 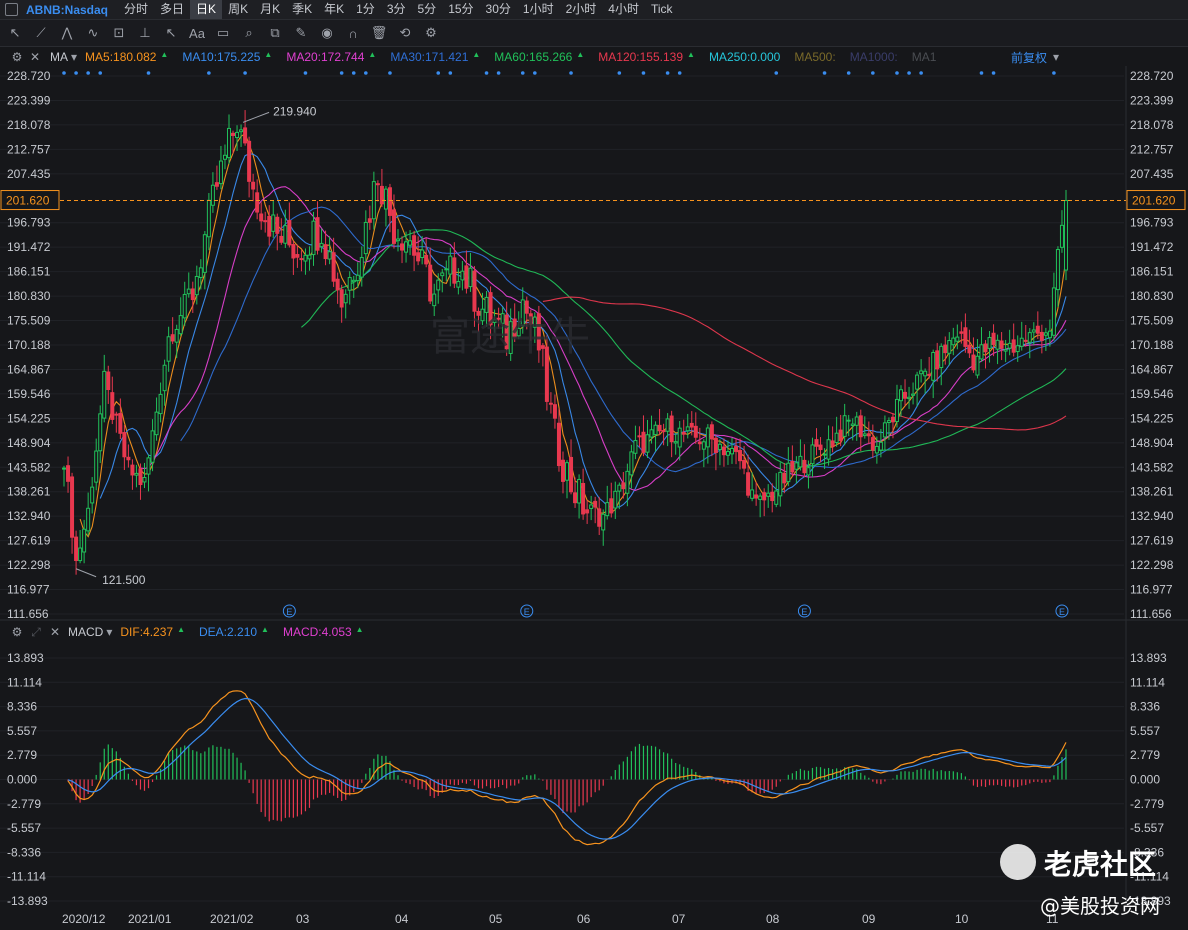 I want to click on x-tick: 04, so click(x=402, y=919).